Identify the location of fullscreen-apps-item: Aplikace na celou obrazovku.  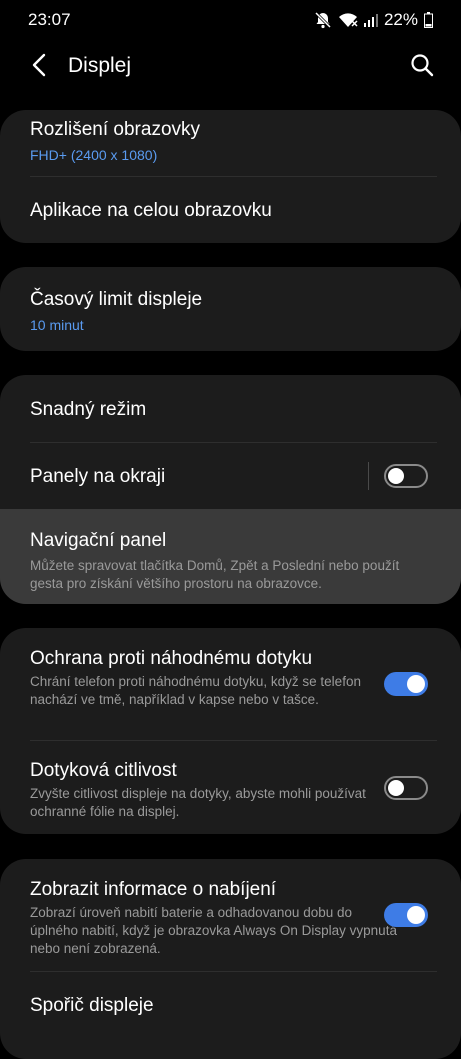
(230, 210).